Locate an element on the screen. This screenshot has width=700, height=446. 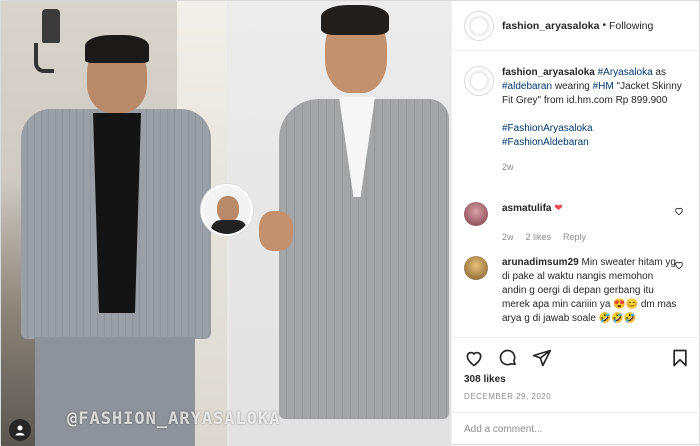
comment-input is located at coordinates (564, 429).